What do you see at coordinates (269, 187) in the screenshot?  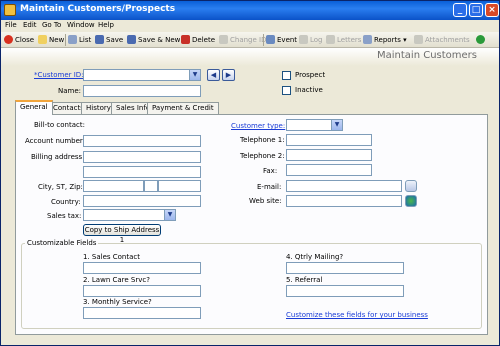 I see `email-label: E-mail:` at bounding box center [269, 187].